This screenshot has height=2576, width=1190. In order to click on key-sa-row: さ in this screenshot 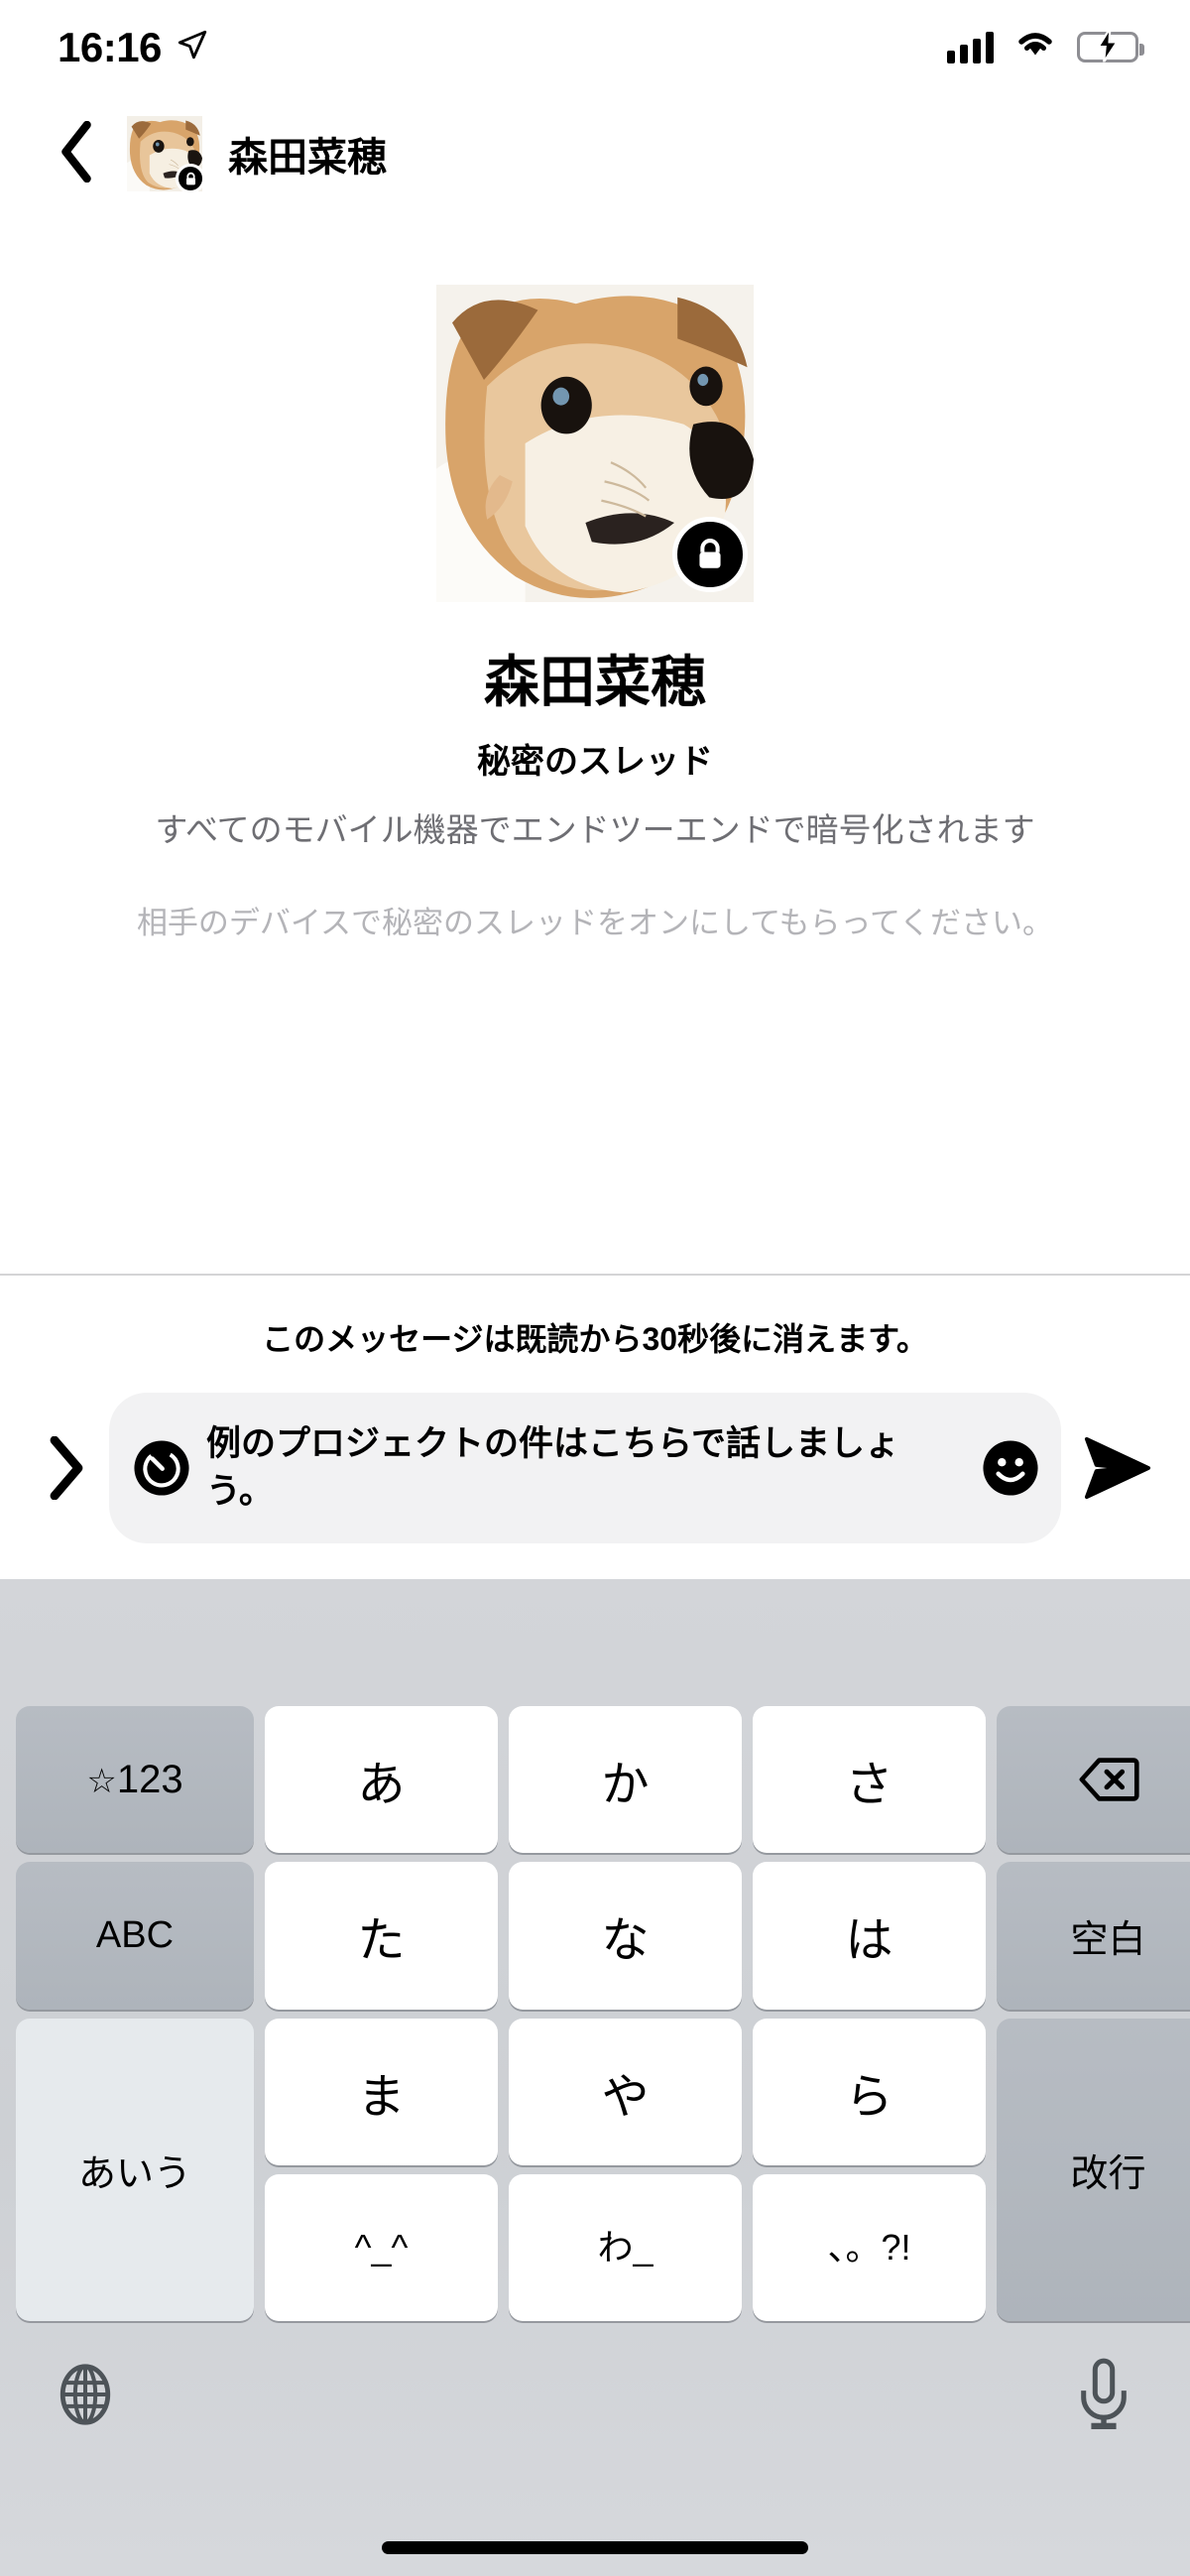, I will do `click(869, 1780)`.